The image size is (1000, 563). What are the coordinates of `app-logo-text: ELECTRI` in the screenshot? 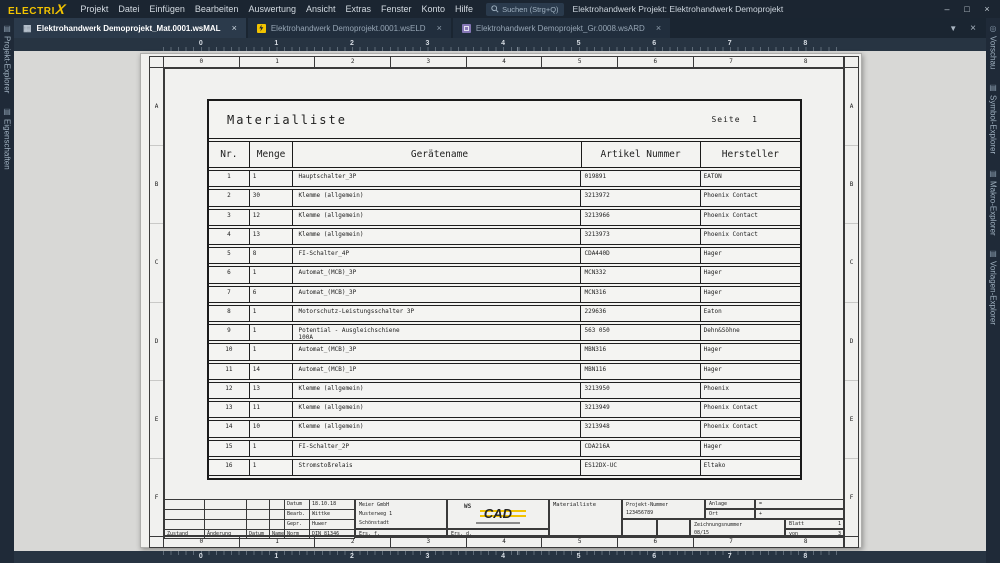 It's located at (31, 11).